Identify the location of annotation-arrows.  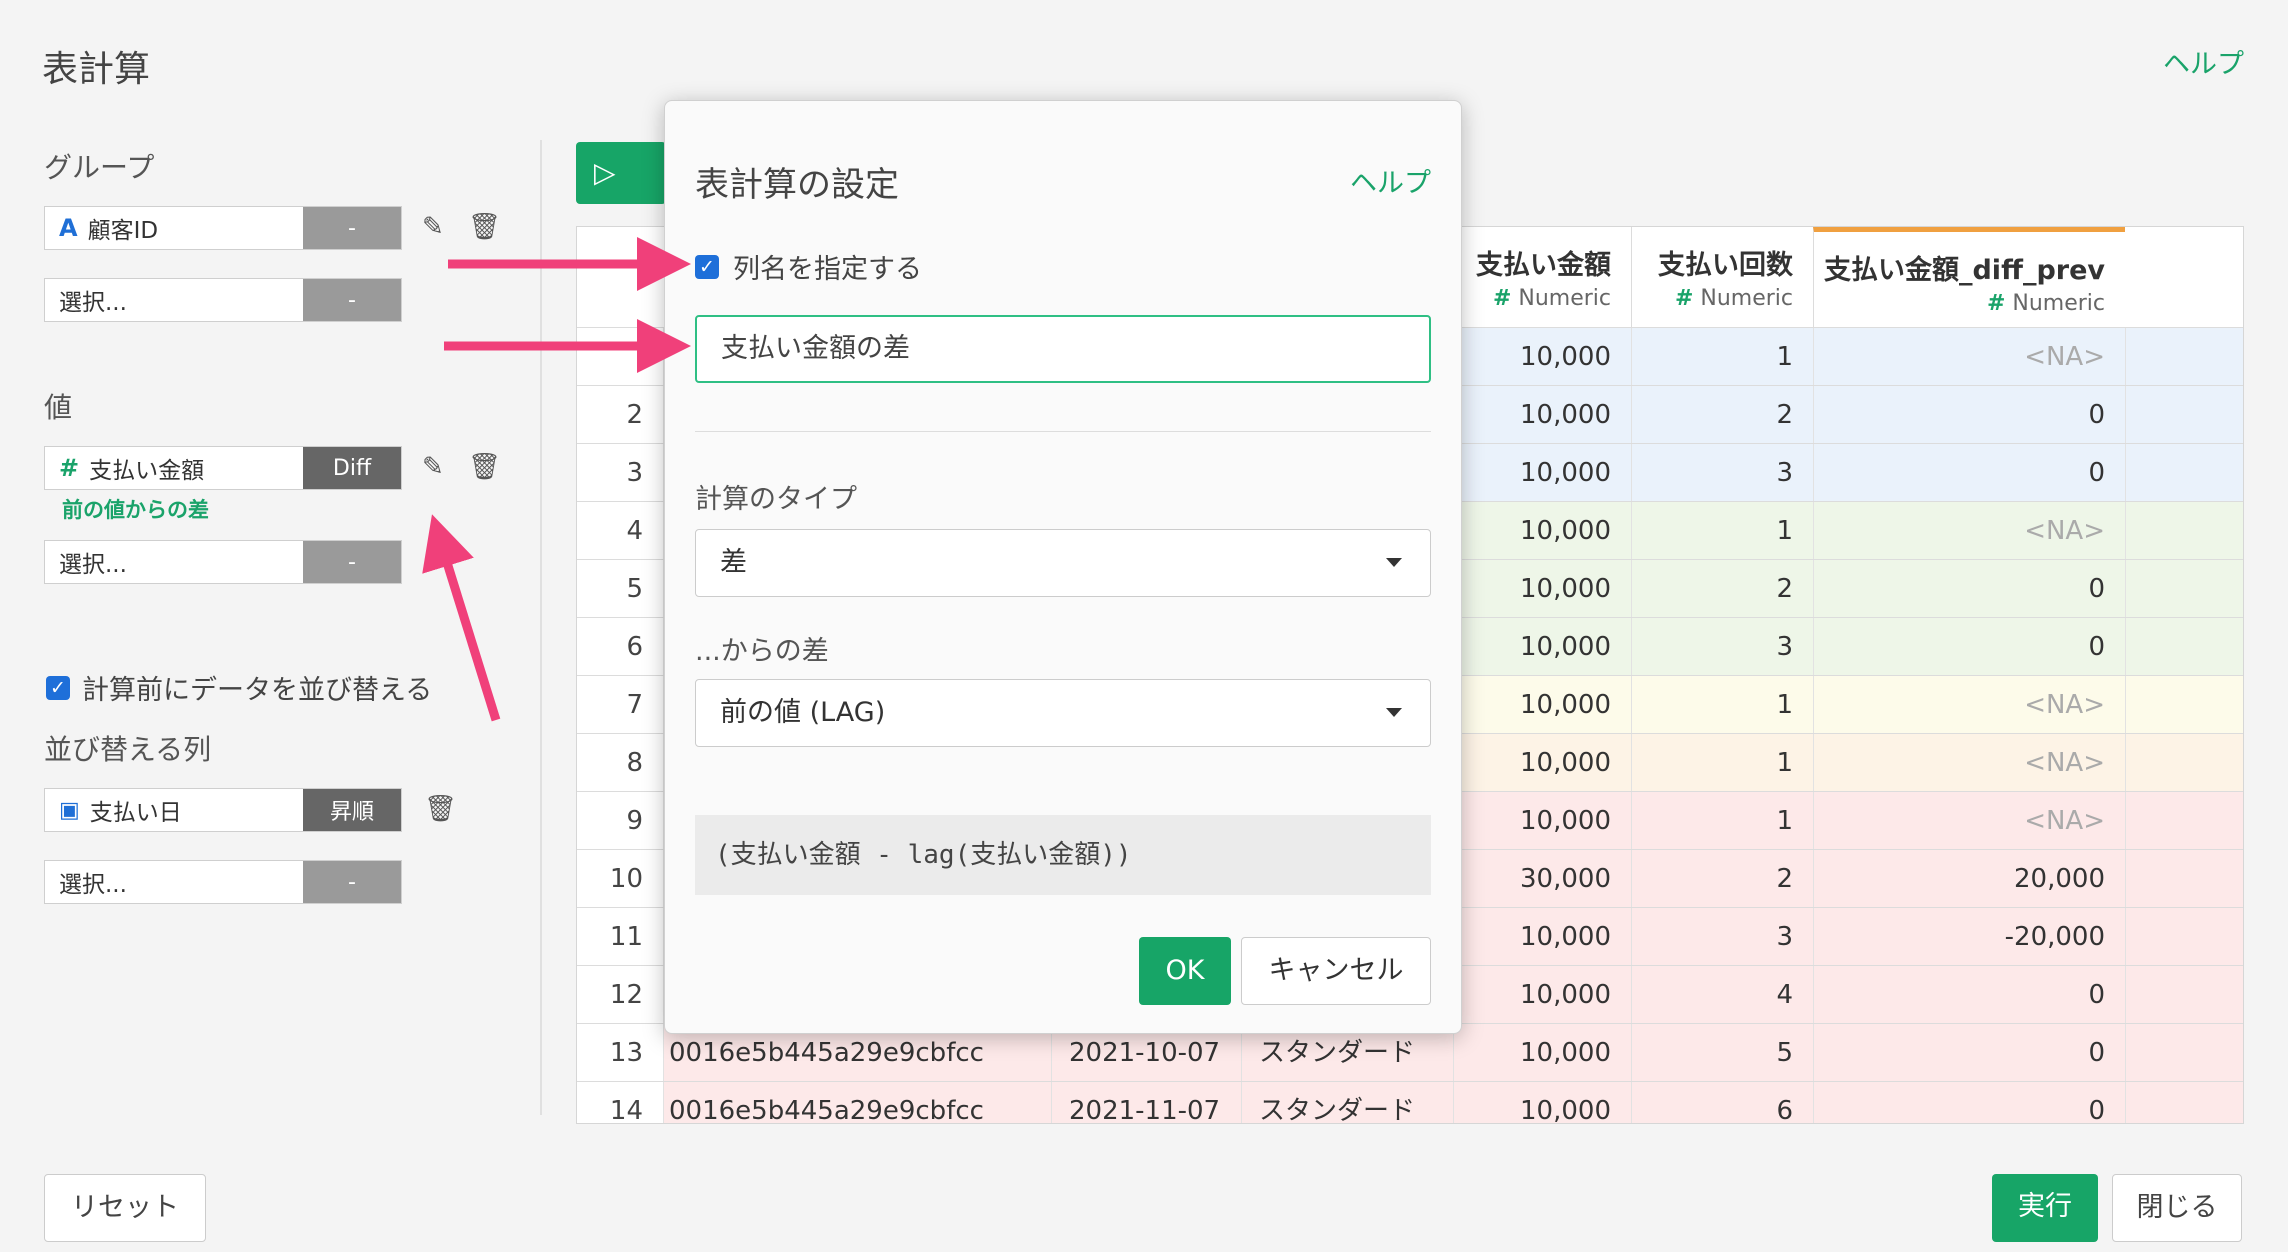
(556, 479).